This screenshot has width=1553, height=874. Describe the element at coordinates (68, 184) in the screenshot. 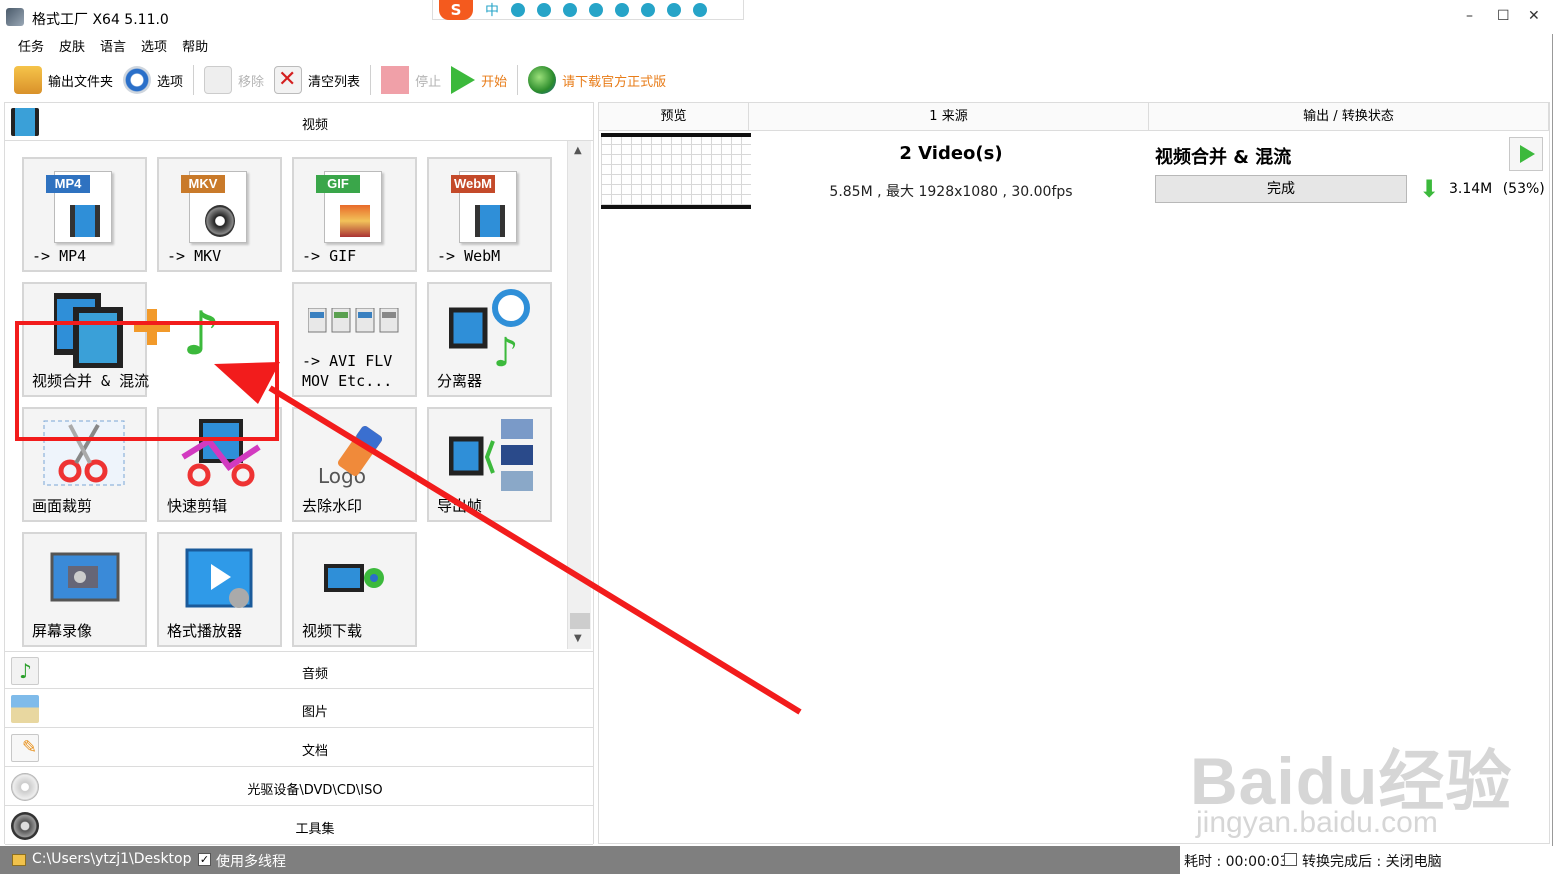

I see `mp4-badge: MP4` at that location.